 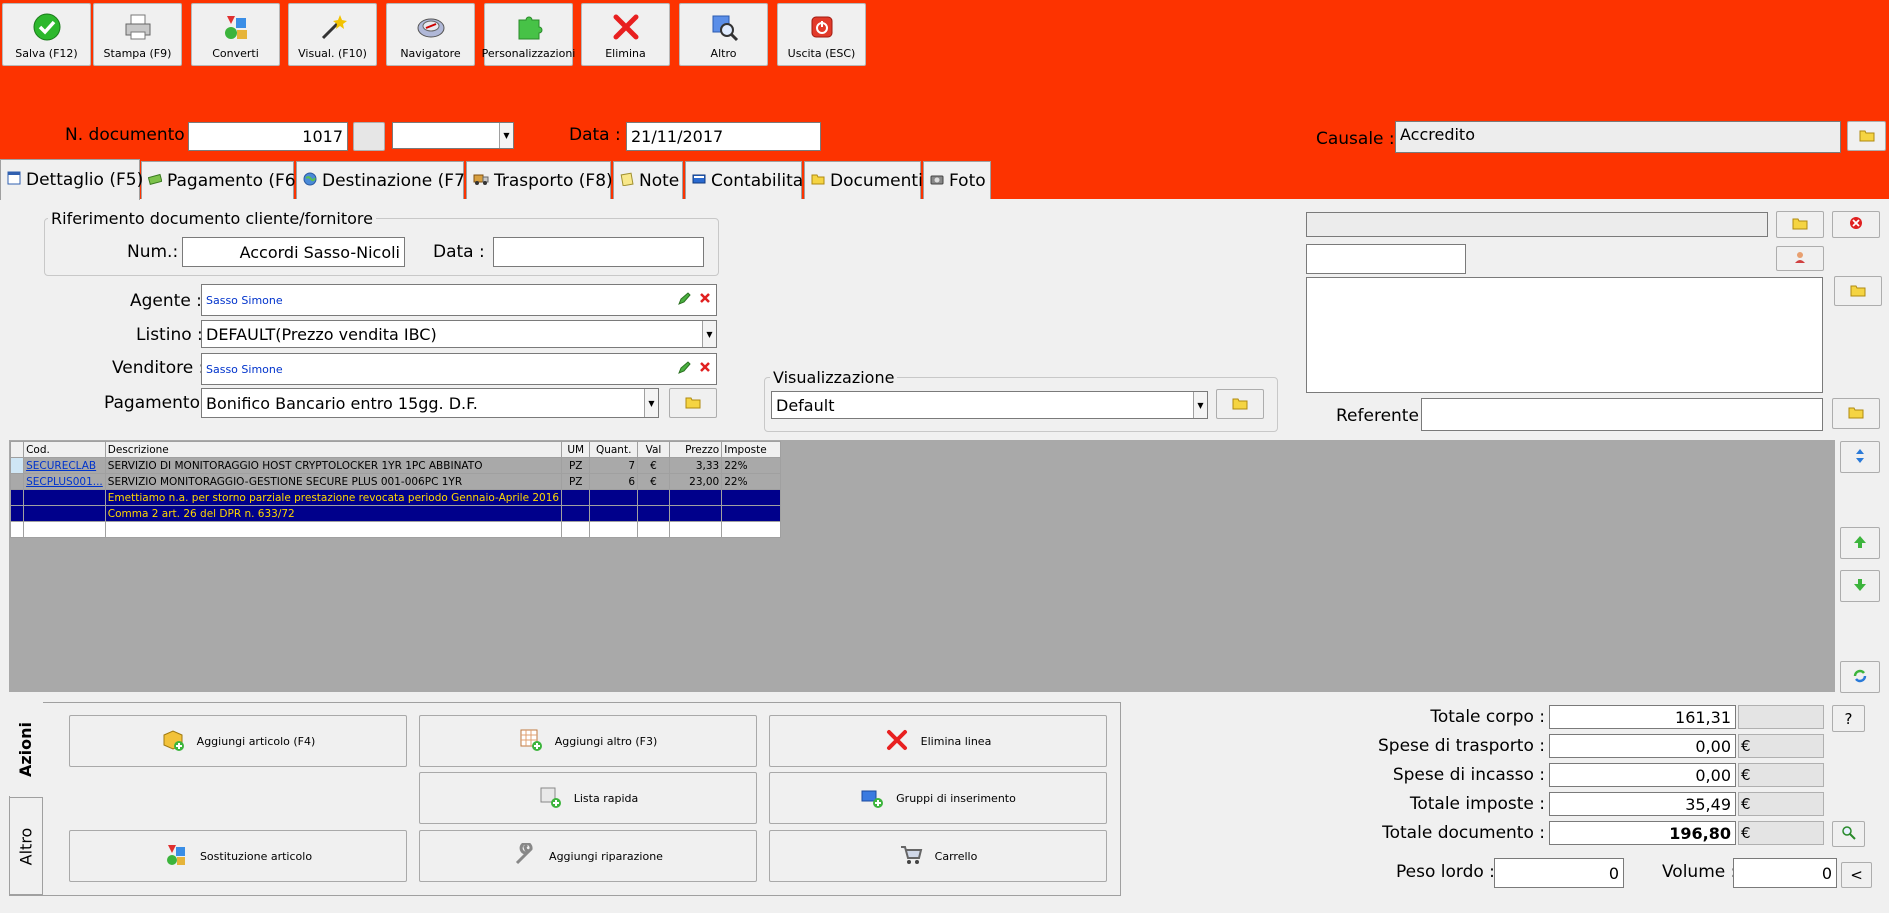 What do you see at coordinates (293, 252) in the screenshot?
I see `num-field: Accordi Sasso-Nicoli` at bounding box center [293, 252].